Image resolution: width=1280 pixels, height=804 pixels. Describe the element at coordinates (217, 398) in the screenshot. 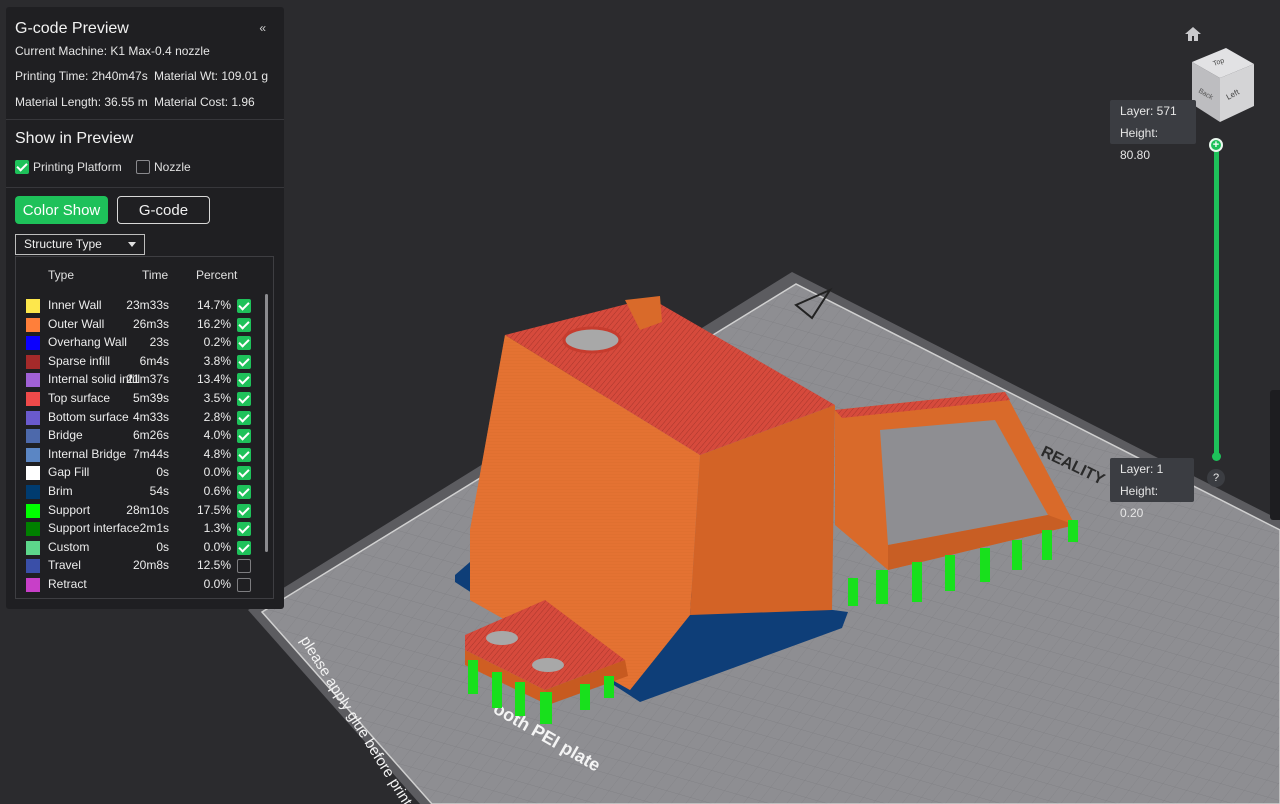

I see `legend-percent: 3.5%` at that location.